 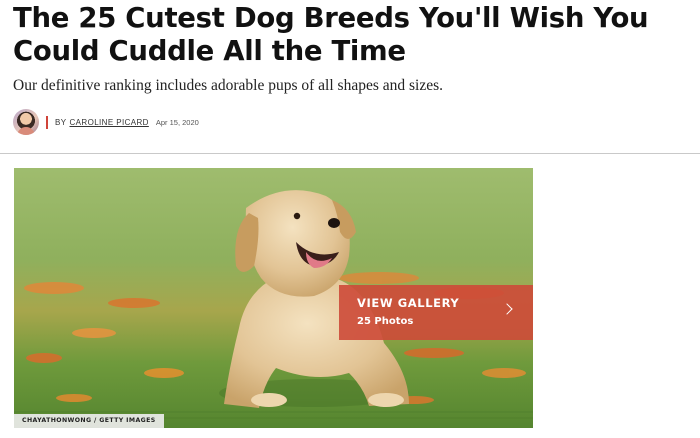 I want to click on author-link: CAROLINE PICARD, so click(x=108, y=122).